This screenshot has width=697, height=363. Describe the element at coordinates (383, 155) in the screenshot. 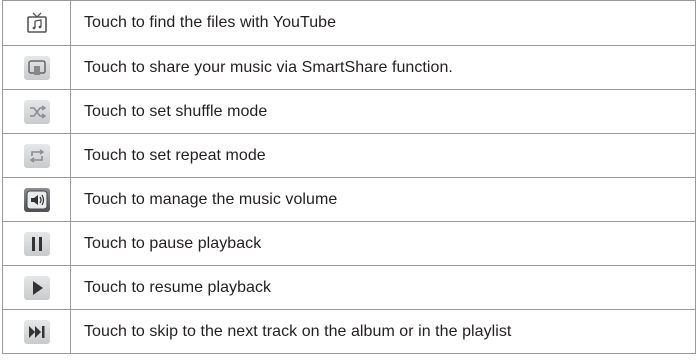

I see `row-description: Touch to set repeat mode` at that location.